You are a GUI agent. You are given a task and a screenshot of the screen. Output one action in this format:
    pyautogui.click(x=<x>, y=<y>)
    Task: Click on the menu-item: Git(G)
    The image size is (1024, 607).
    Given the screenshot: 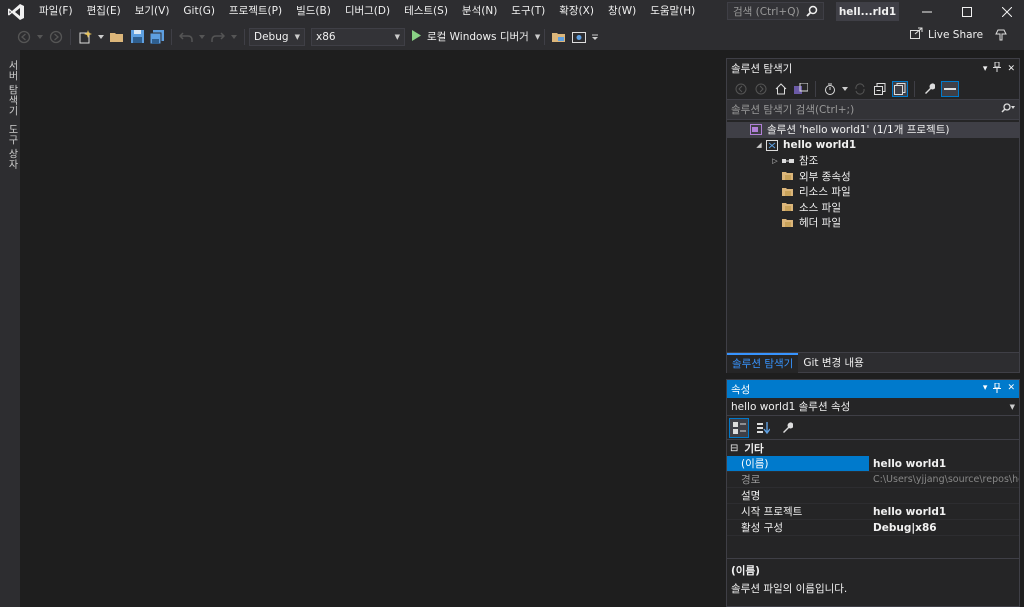 What is the action you would take?
    pyautogui.click(x=199, y=11)
    